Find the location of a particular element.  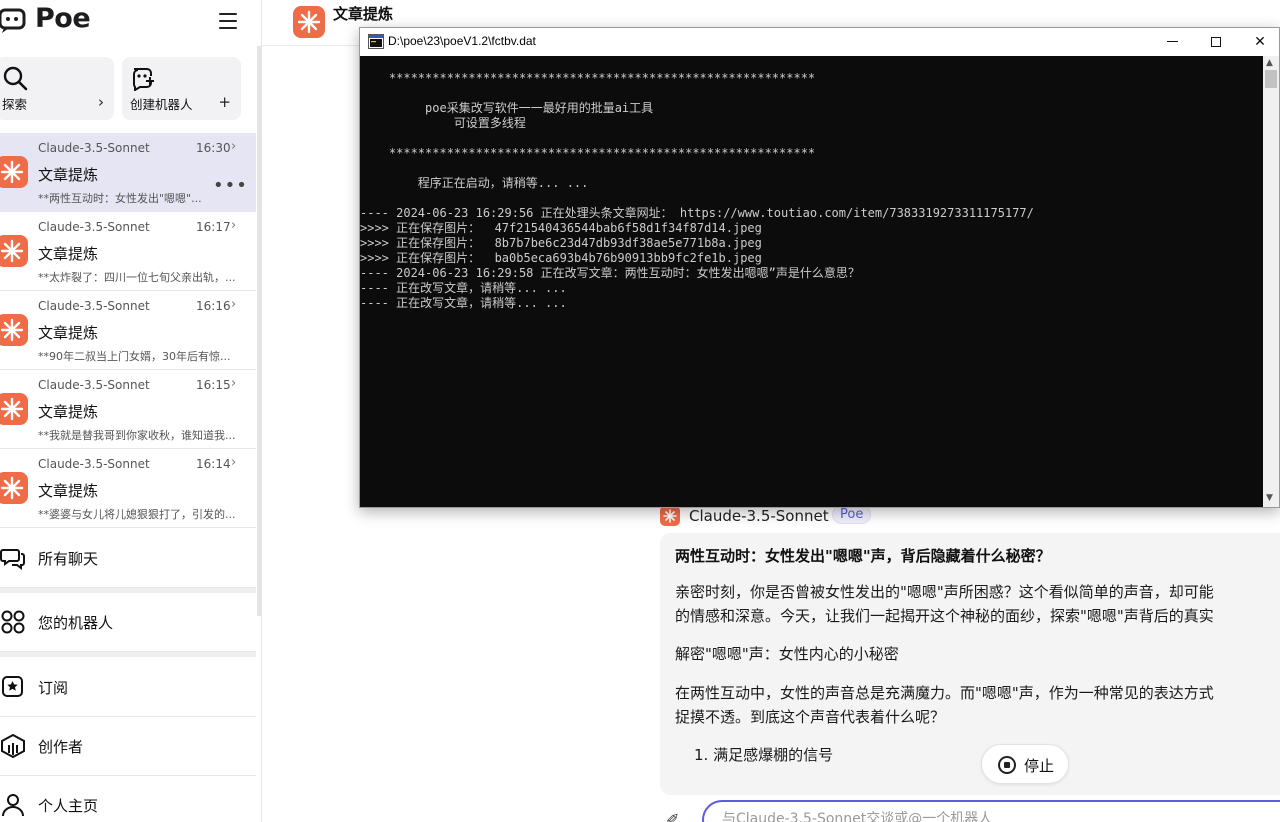

sidebar-item-subscription: 订阅 is located at coordinates (128, 687).